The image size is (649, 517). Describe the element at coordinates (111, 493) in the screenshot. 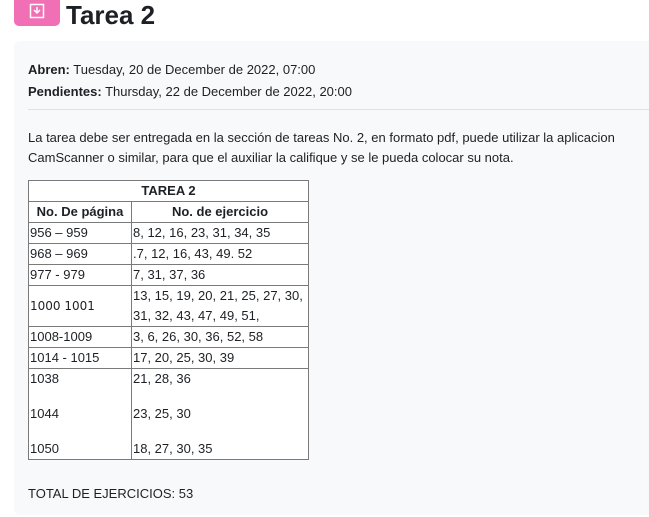

I see `total-exercises: TOTAL DE EJERCICIOS: 53` at that location.